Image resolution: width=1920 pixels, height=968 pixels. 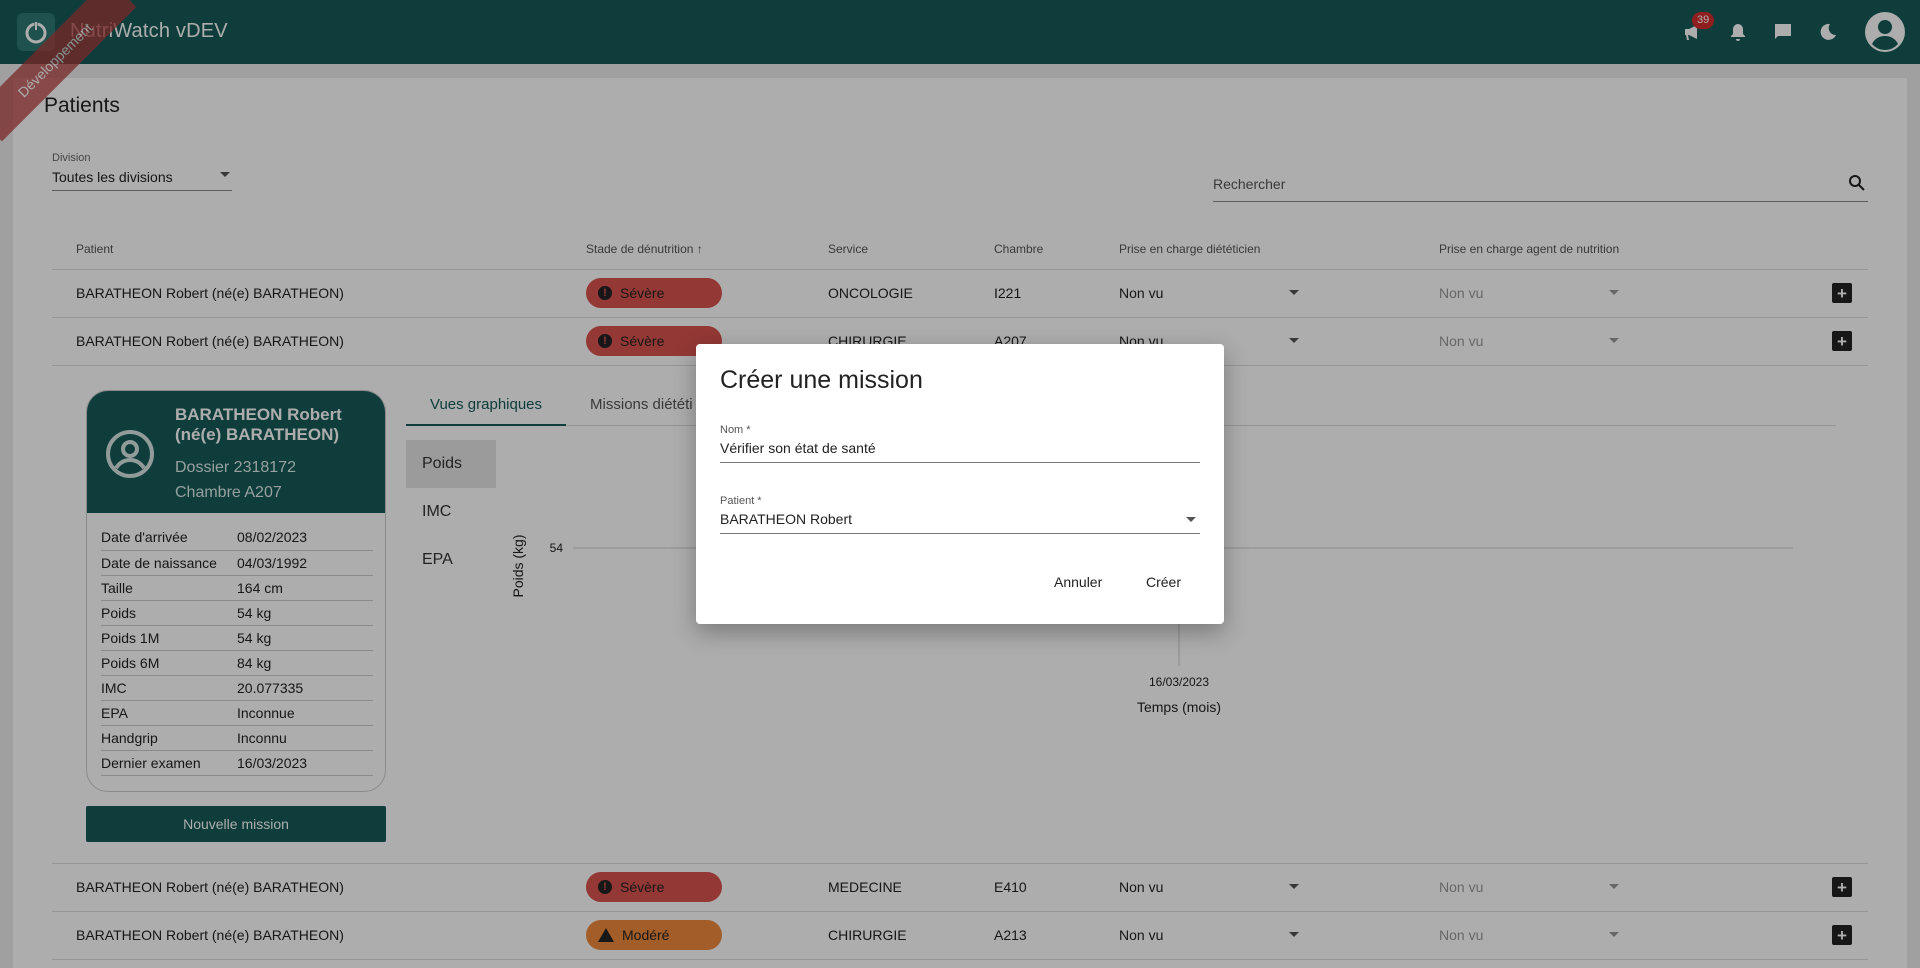 What do you see at coordinates (786, 519) in the screenshot?
I see `patient-select-value: BARATHEON Robert` at bounding box center [786, 519].